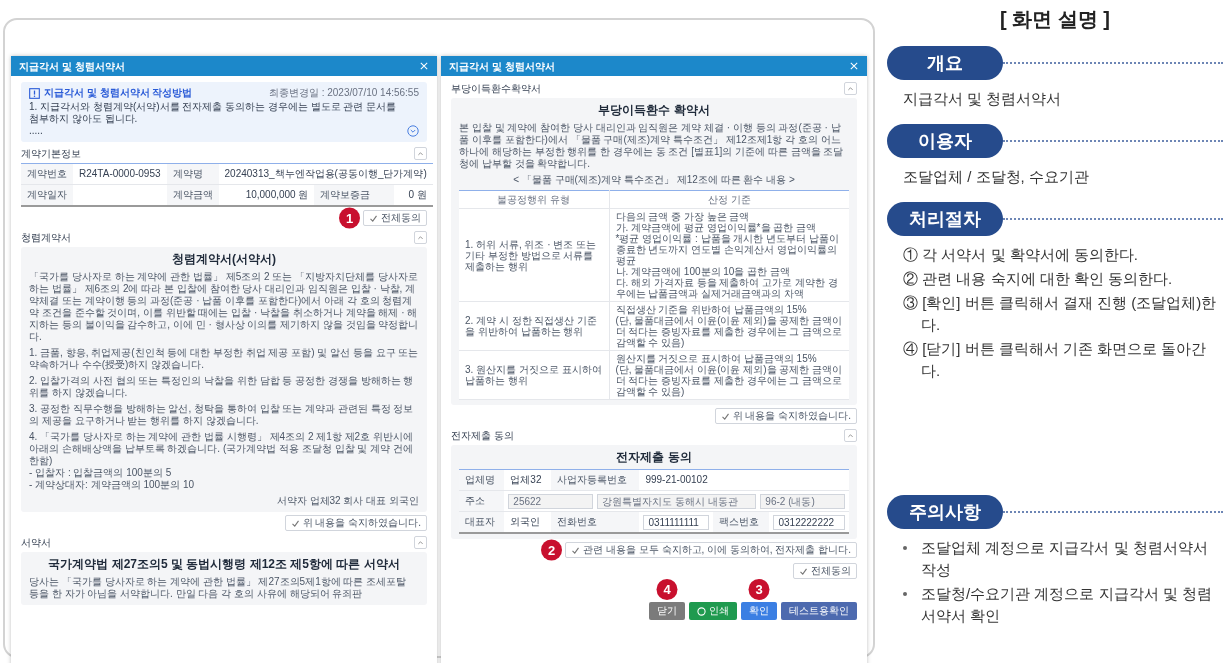 The width and height of the screenshot is (1227, 663). Describe the element at coordinates (224, 307) in the screenshot. I see `paragraph: 「국가를 당사자로 하는 계약에 관한 법률」 제5조의 2 또는 「지방자치단체를 당사자로 하는 법률」 제6조의 2에 따라 본 입찰에 참여한 당사 대리인과 임직원은 입찰 · 낙찰, 계약체결 또는 계약이행 등의 과정(준공 · 납품 이후를 포함한다)에서 아래 각 호의 청렴계약 조건을 준수할 것이며, 이를 위반할 때에는 입찰 · 낙찰을 취소하거나 계약을 해제 · 해지하는 등의 불이익을 감수하고, 이에 민 · 형사상 이의를 제기하지 않을 것임을 약정합니다.` at that location.